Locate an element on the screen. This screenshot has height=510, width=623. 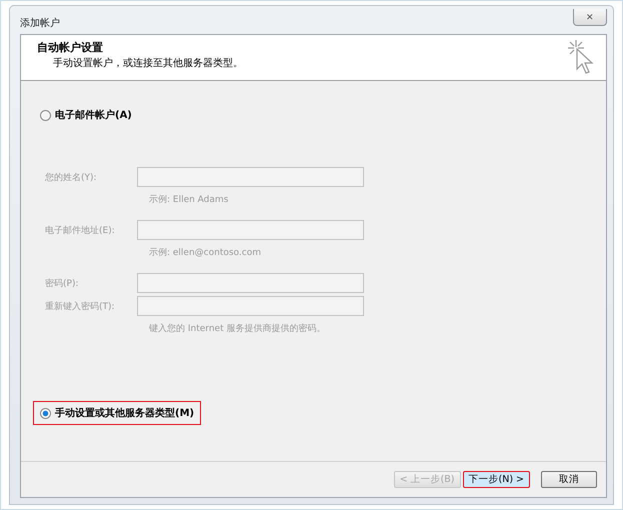
dialog-button: 取消 is located at coordinates (569, 479).